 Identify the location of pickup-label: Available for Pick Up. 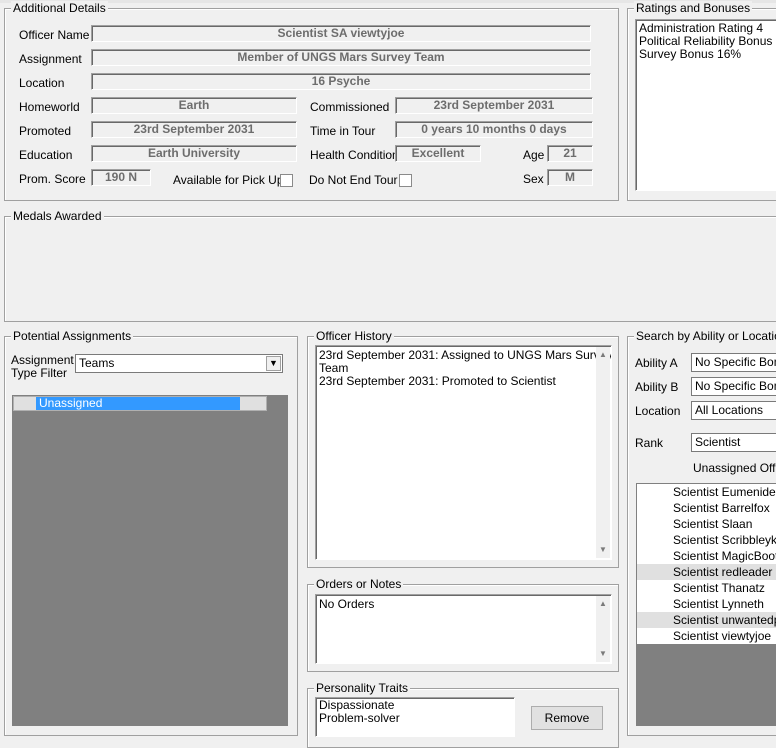
(228, 180).